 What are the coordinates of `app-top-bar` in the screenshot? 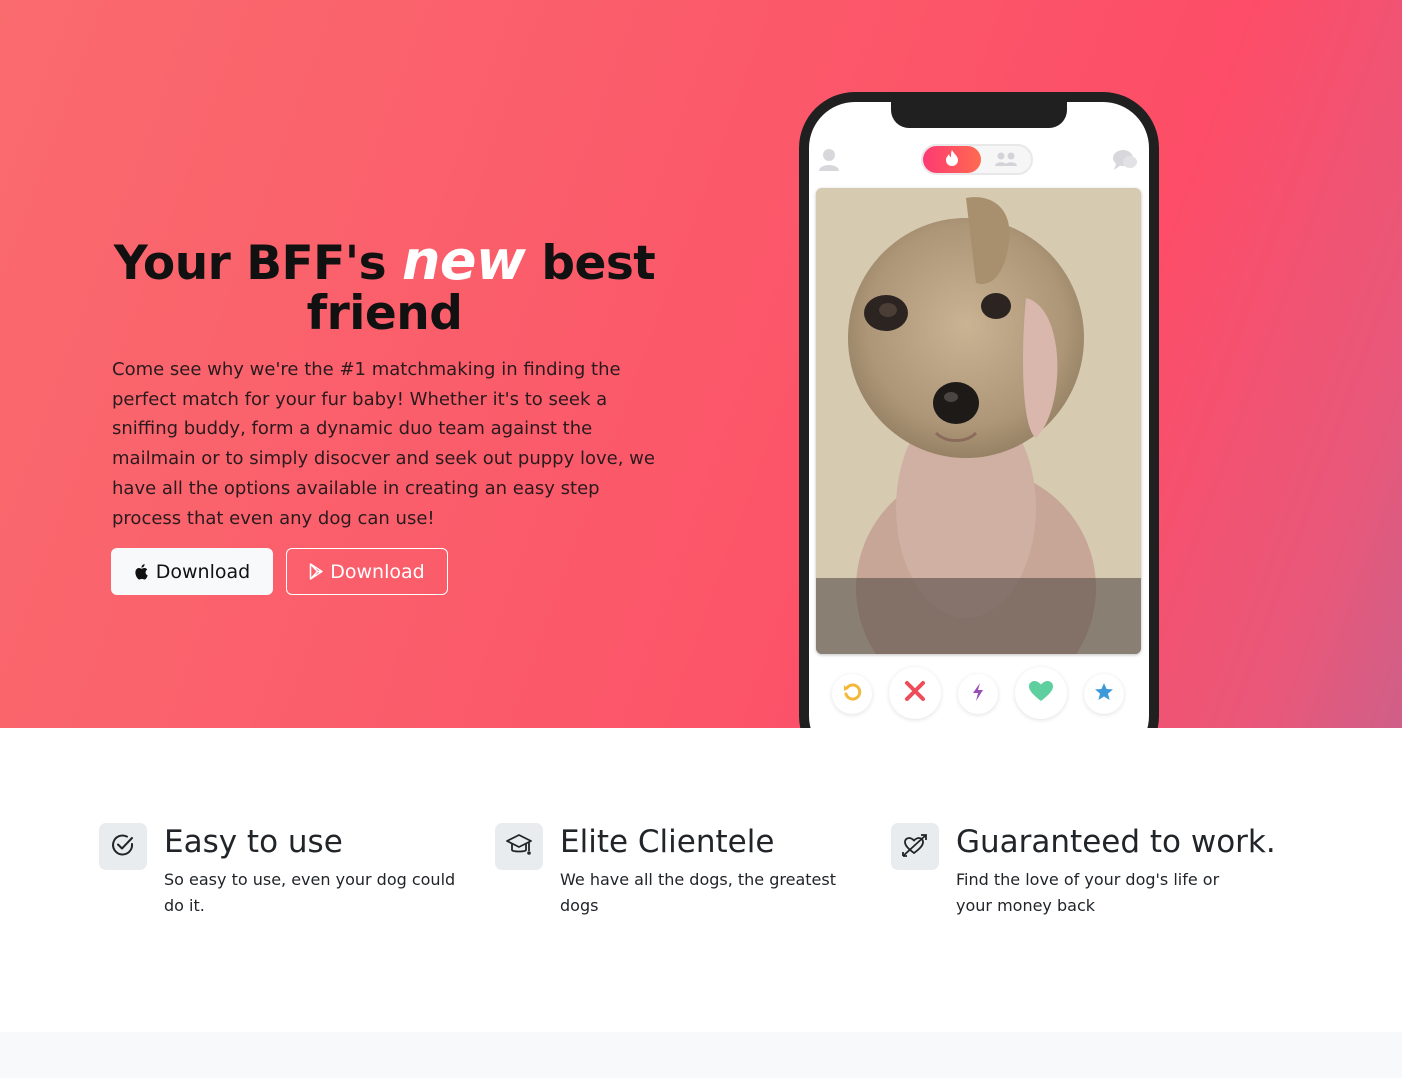 It's located at (979, 160).